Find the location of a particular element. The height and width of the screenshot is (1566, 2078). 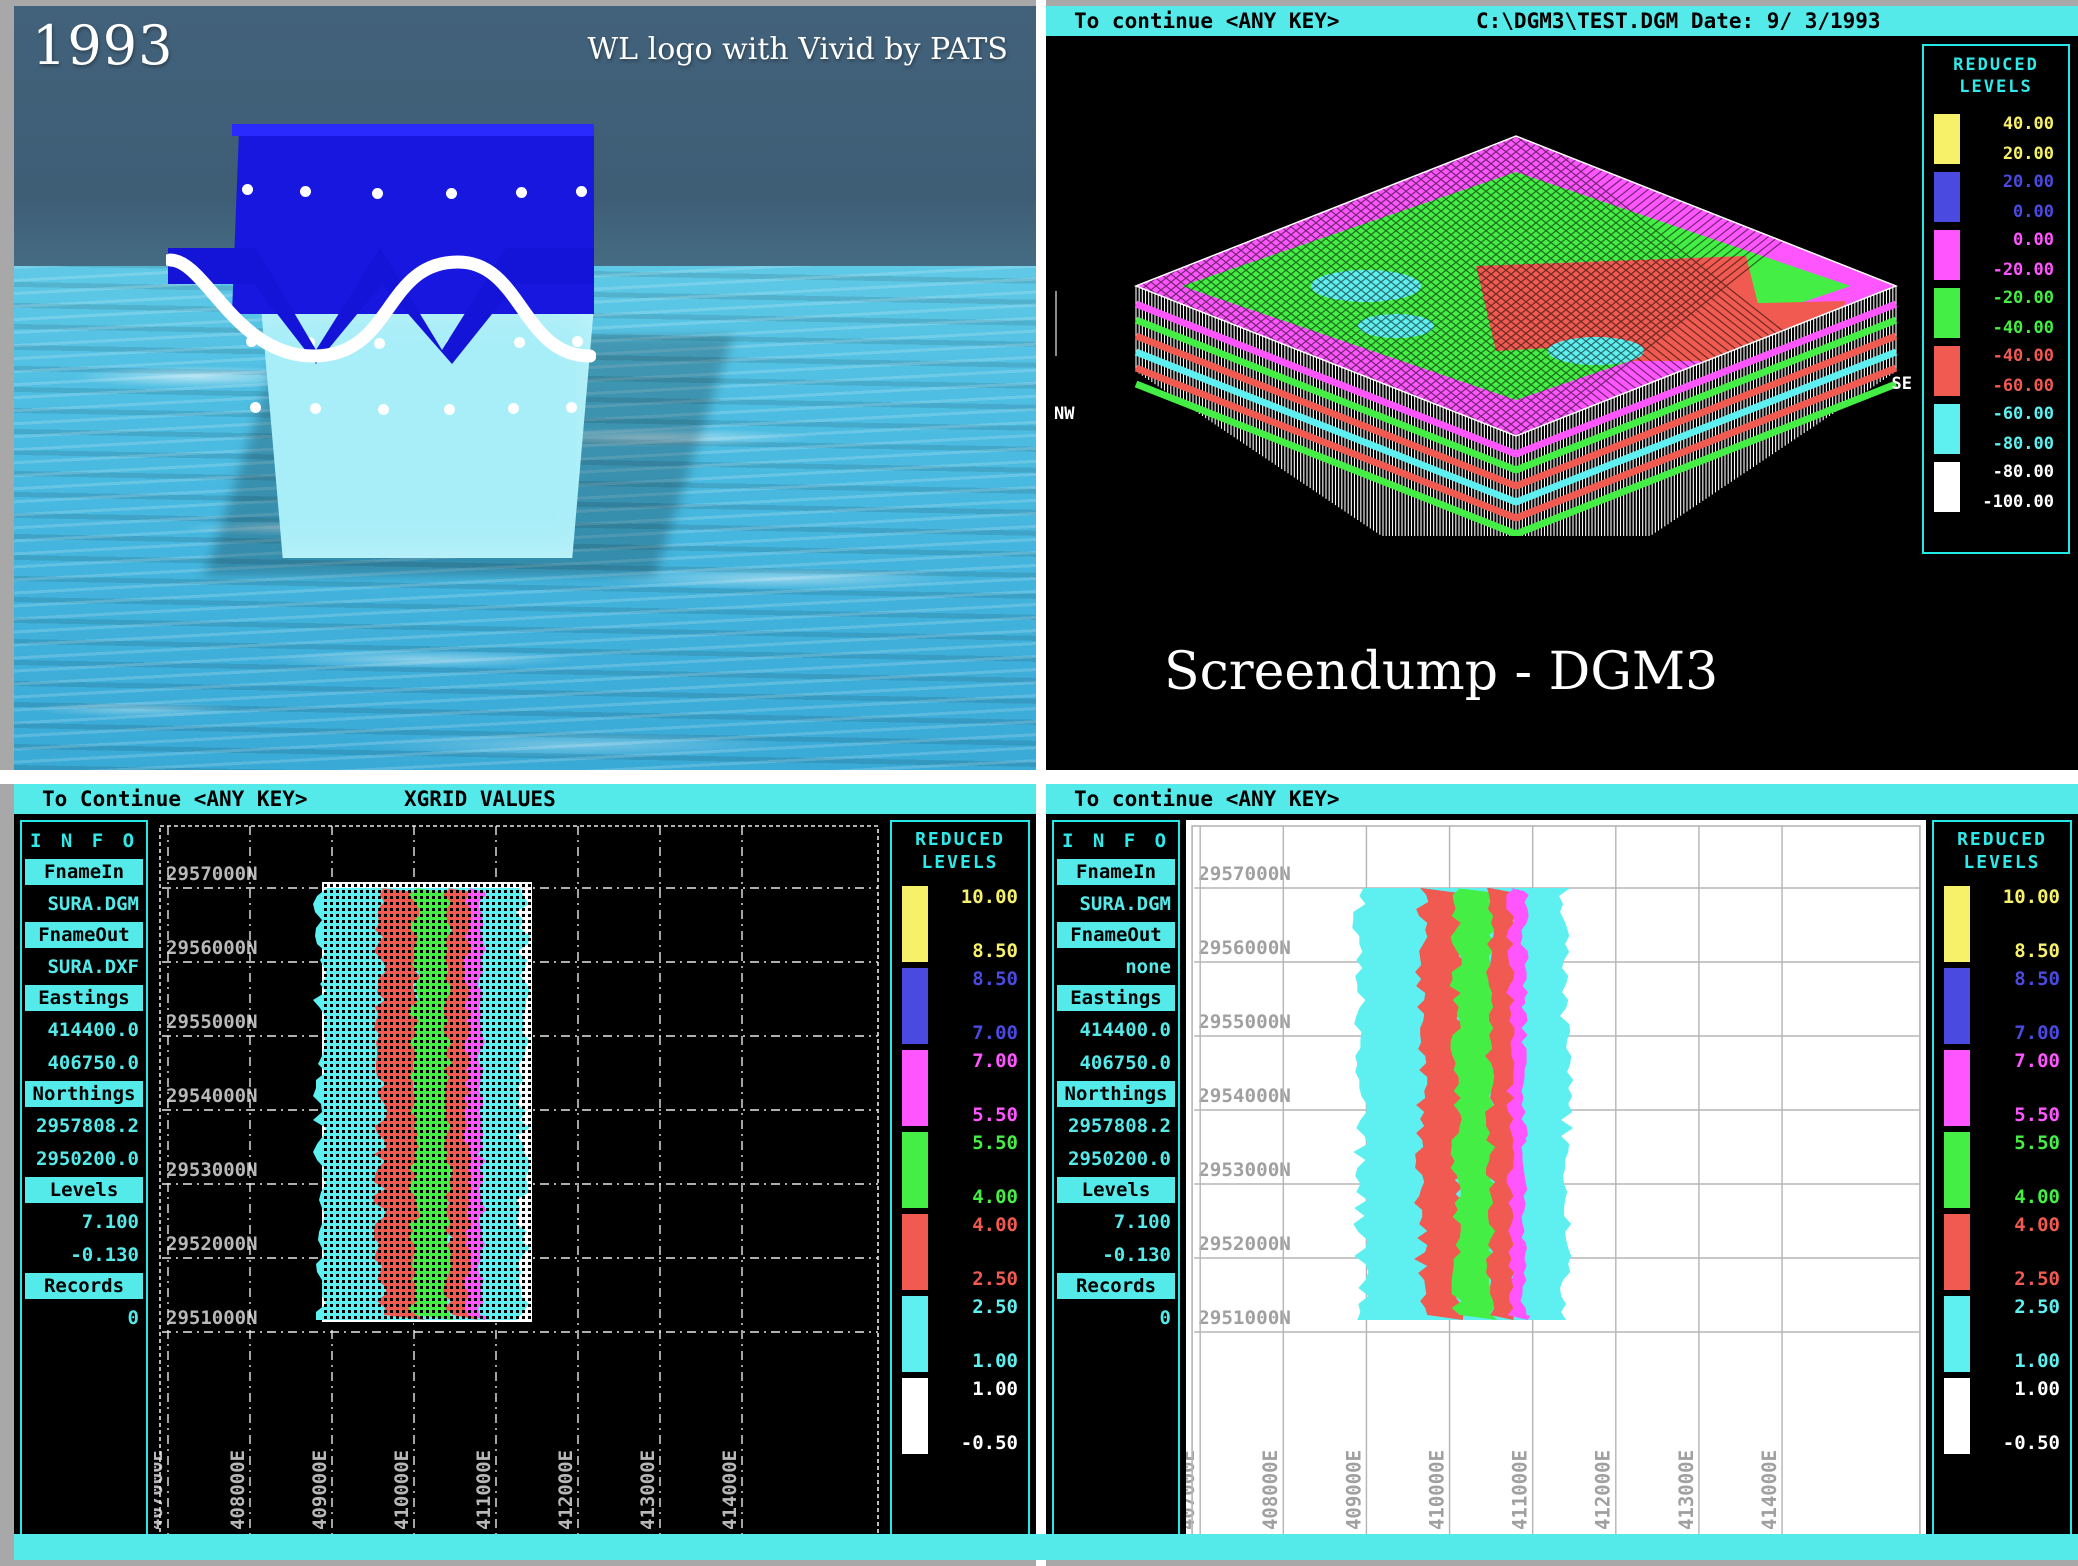

x-axis-label: 408000E is located at coordinates (1270, 1490).